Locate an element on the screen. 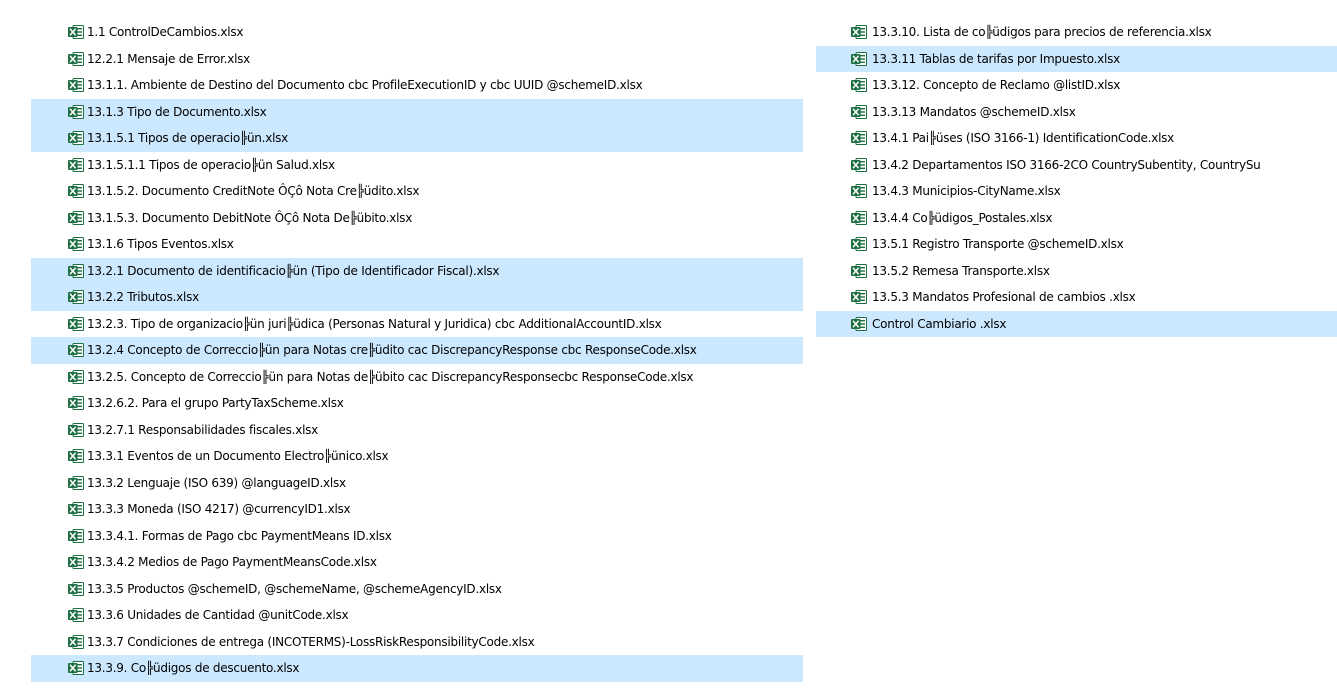  file-list-item: 13.4.4 Co╠üdigos_Postales.xlsx is located at coordinates (1076, 218).